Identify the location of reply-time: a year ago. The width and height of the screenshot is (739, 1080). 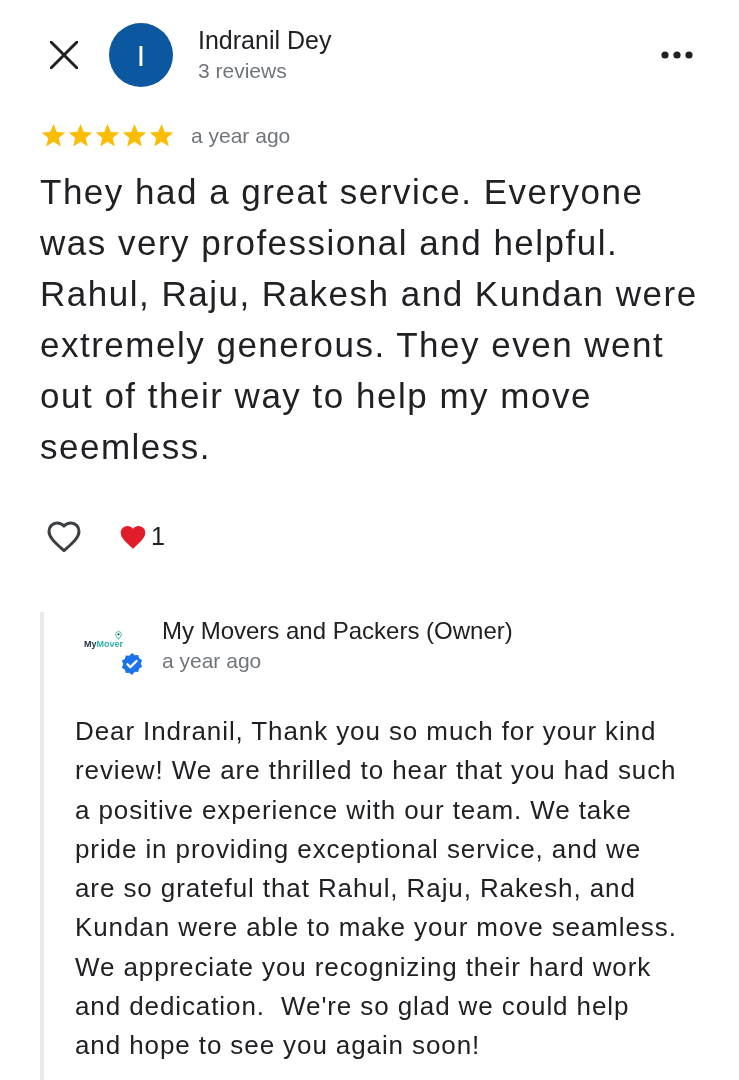
(212, 661).